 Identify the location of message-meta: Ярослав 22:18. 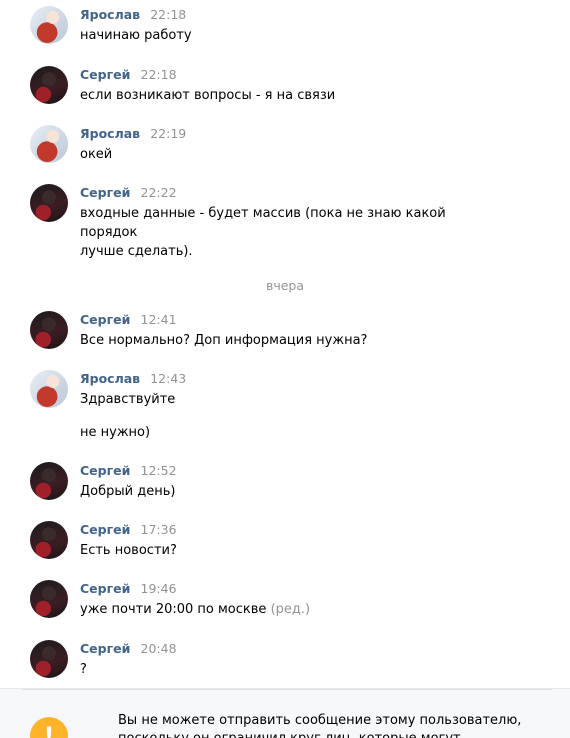
(133, 15).